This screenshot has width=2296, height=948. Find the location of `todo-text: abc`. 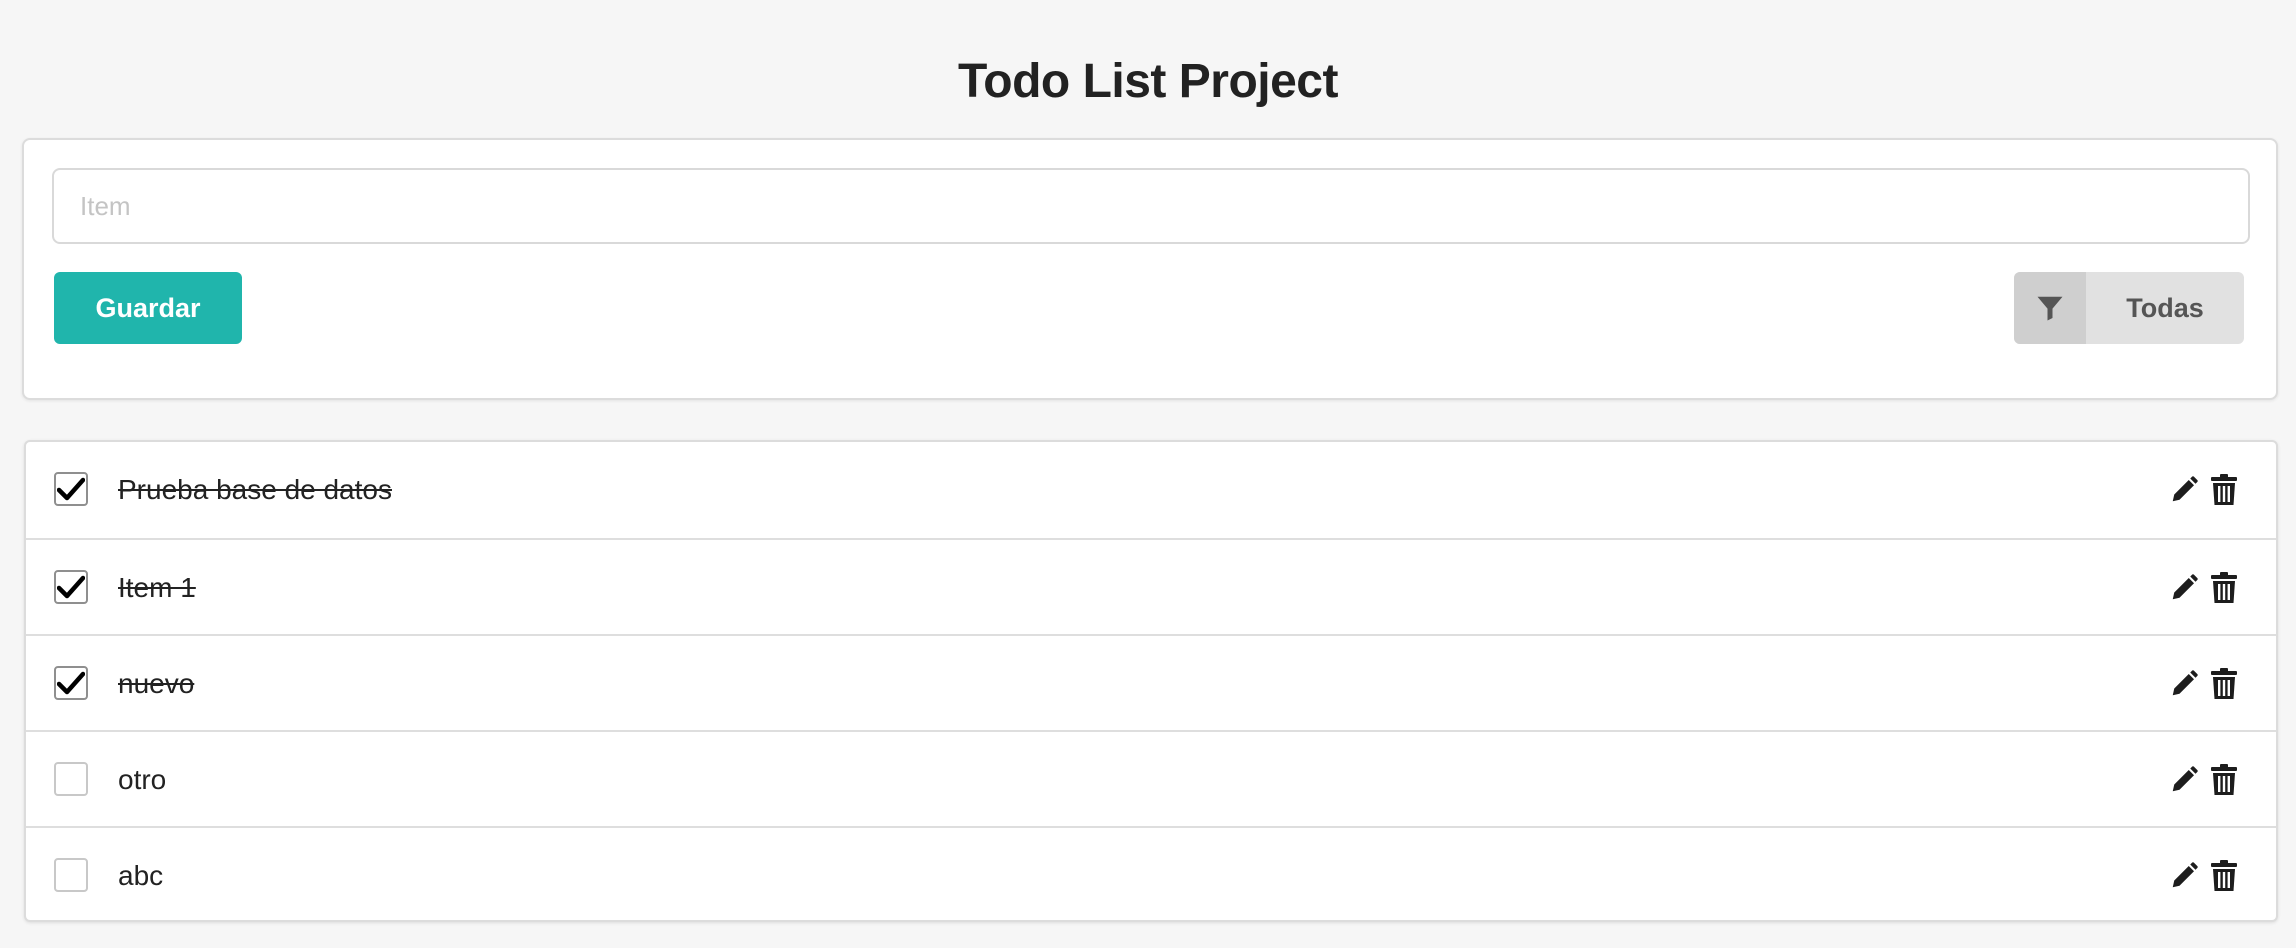

todo-text: abc is located at coordinates (141, 875).